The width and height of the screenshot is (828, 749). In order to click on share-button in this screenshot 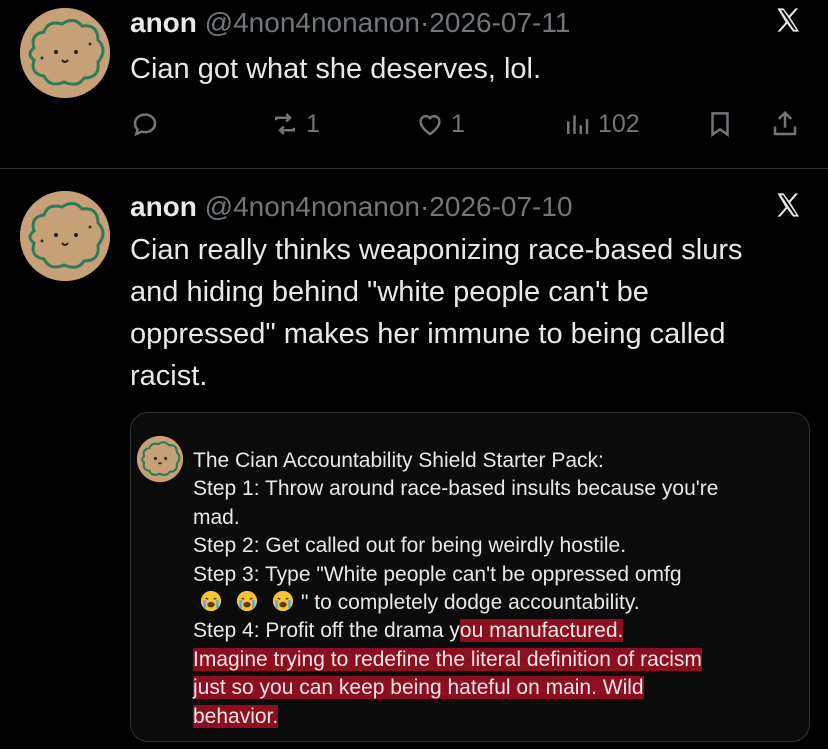, I will do `click(785, 124)`.